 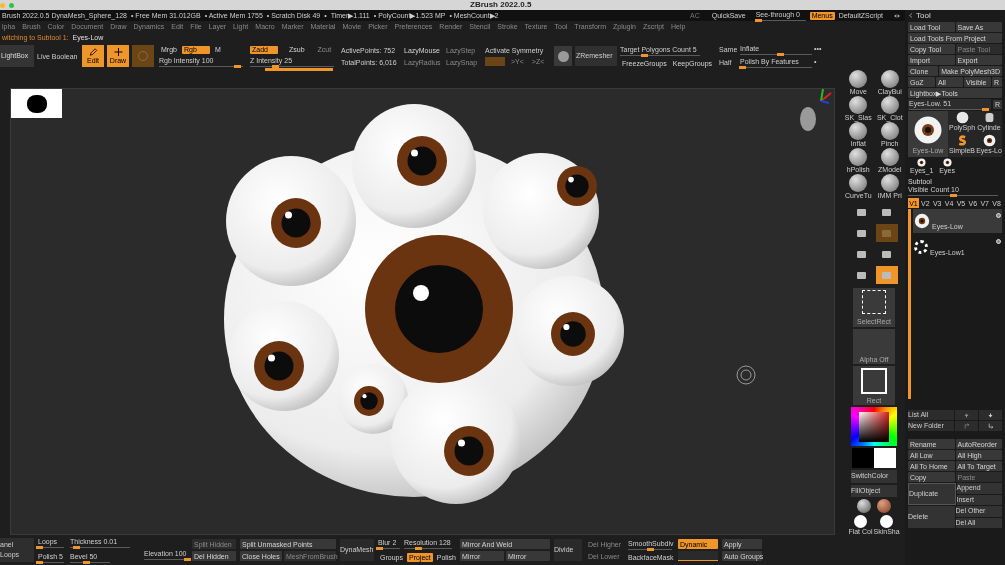 What do you see at coordinates (886, 275) in the screenshot?
I see `view-toggle` at bounding box center [886, 275].